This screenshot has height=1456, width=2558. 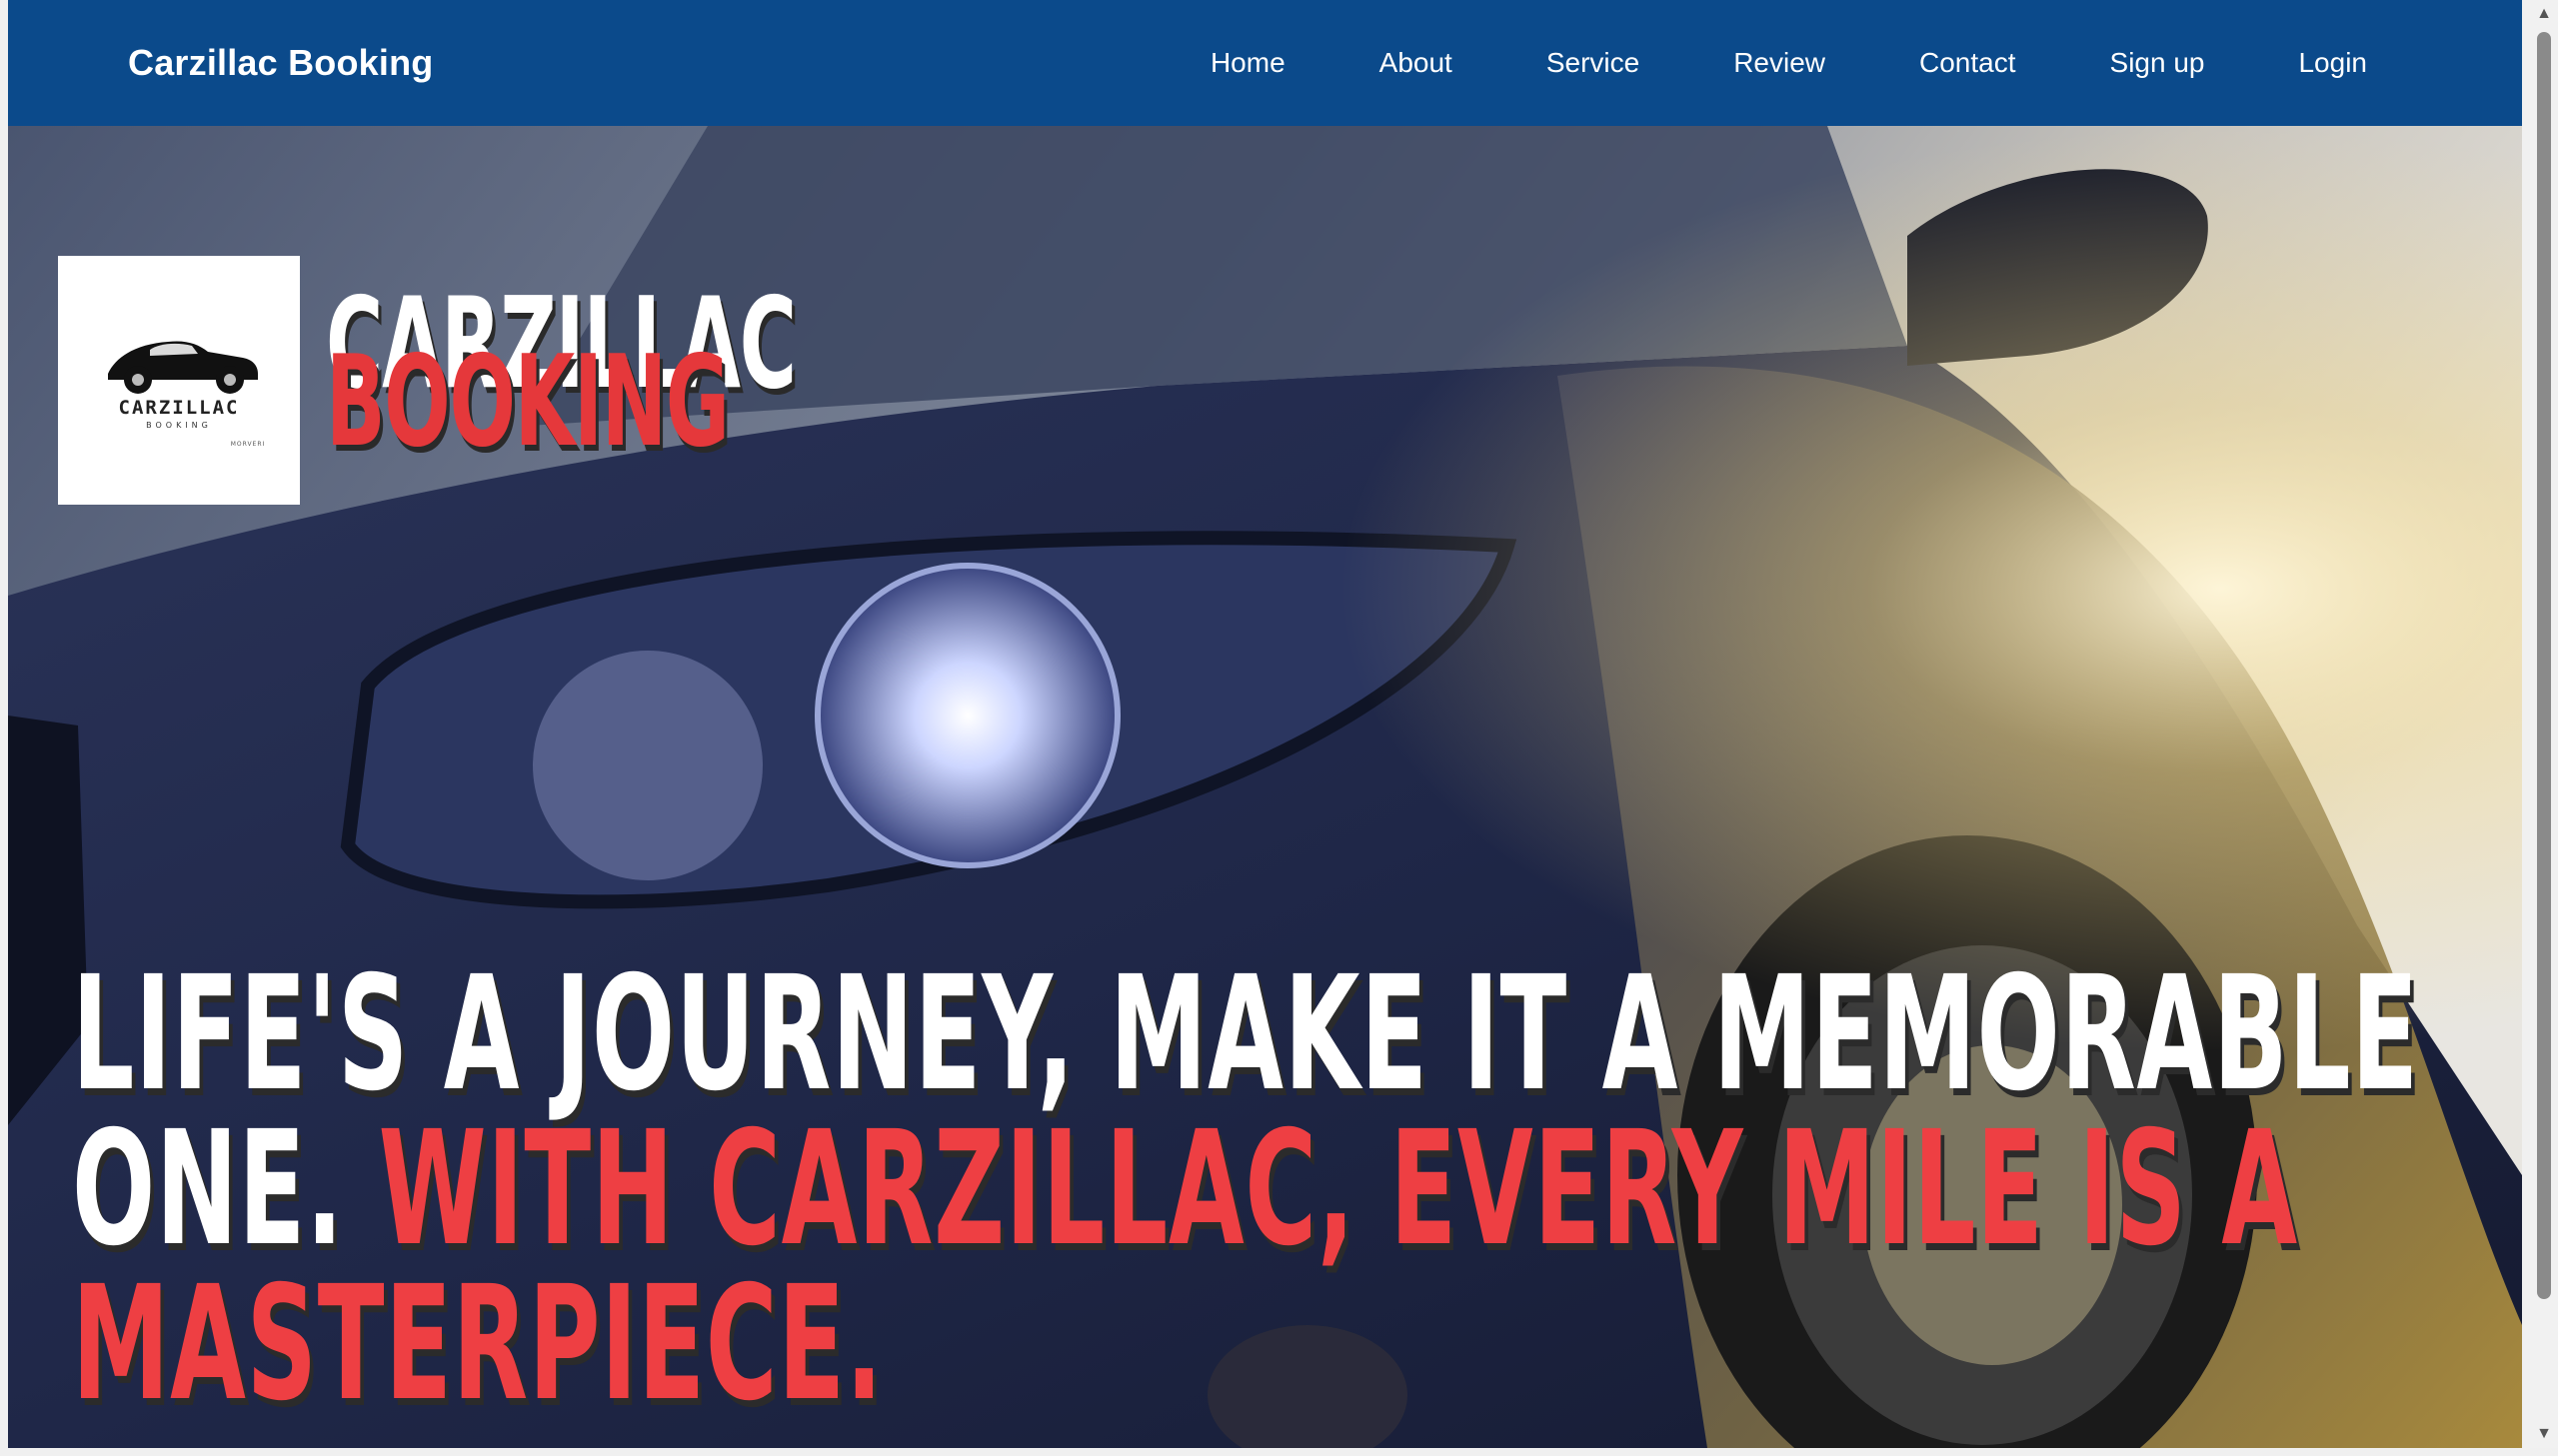 I want to click on logo-title-line2: BOOKING, so click(x=528, y=401).